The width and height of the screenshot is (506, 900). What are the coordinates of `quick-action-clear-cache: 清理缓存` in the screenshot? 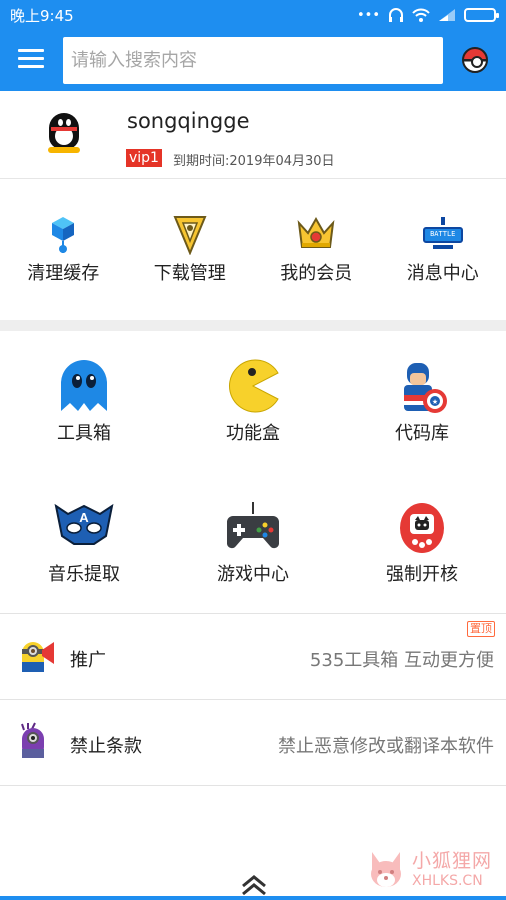 It's located at (63, 250).